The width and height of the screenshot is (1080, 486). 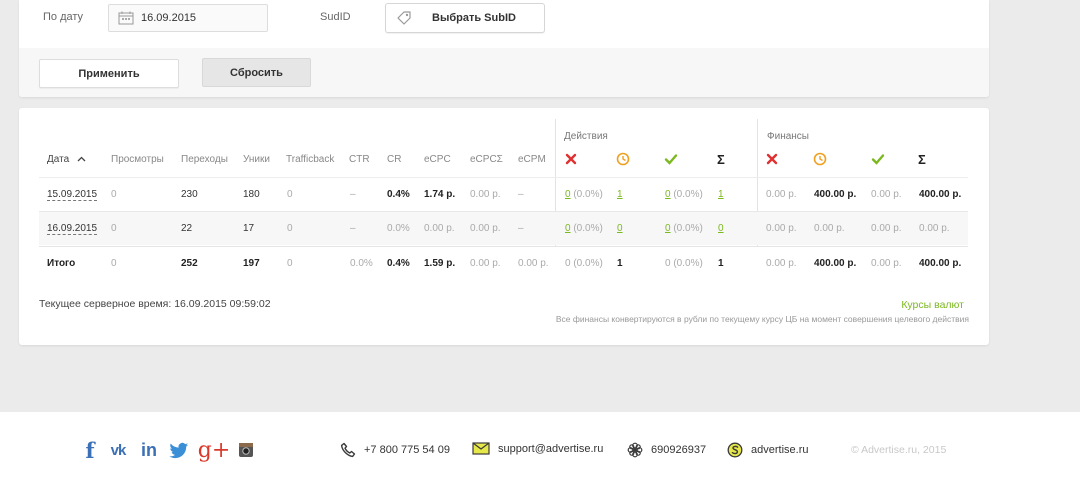 What do you see at coordinates (899, 450) in the screenshot?
I see `copyright: © Advertise.ru, 2015` at bounding box center [899, 450].